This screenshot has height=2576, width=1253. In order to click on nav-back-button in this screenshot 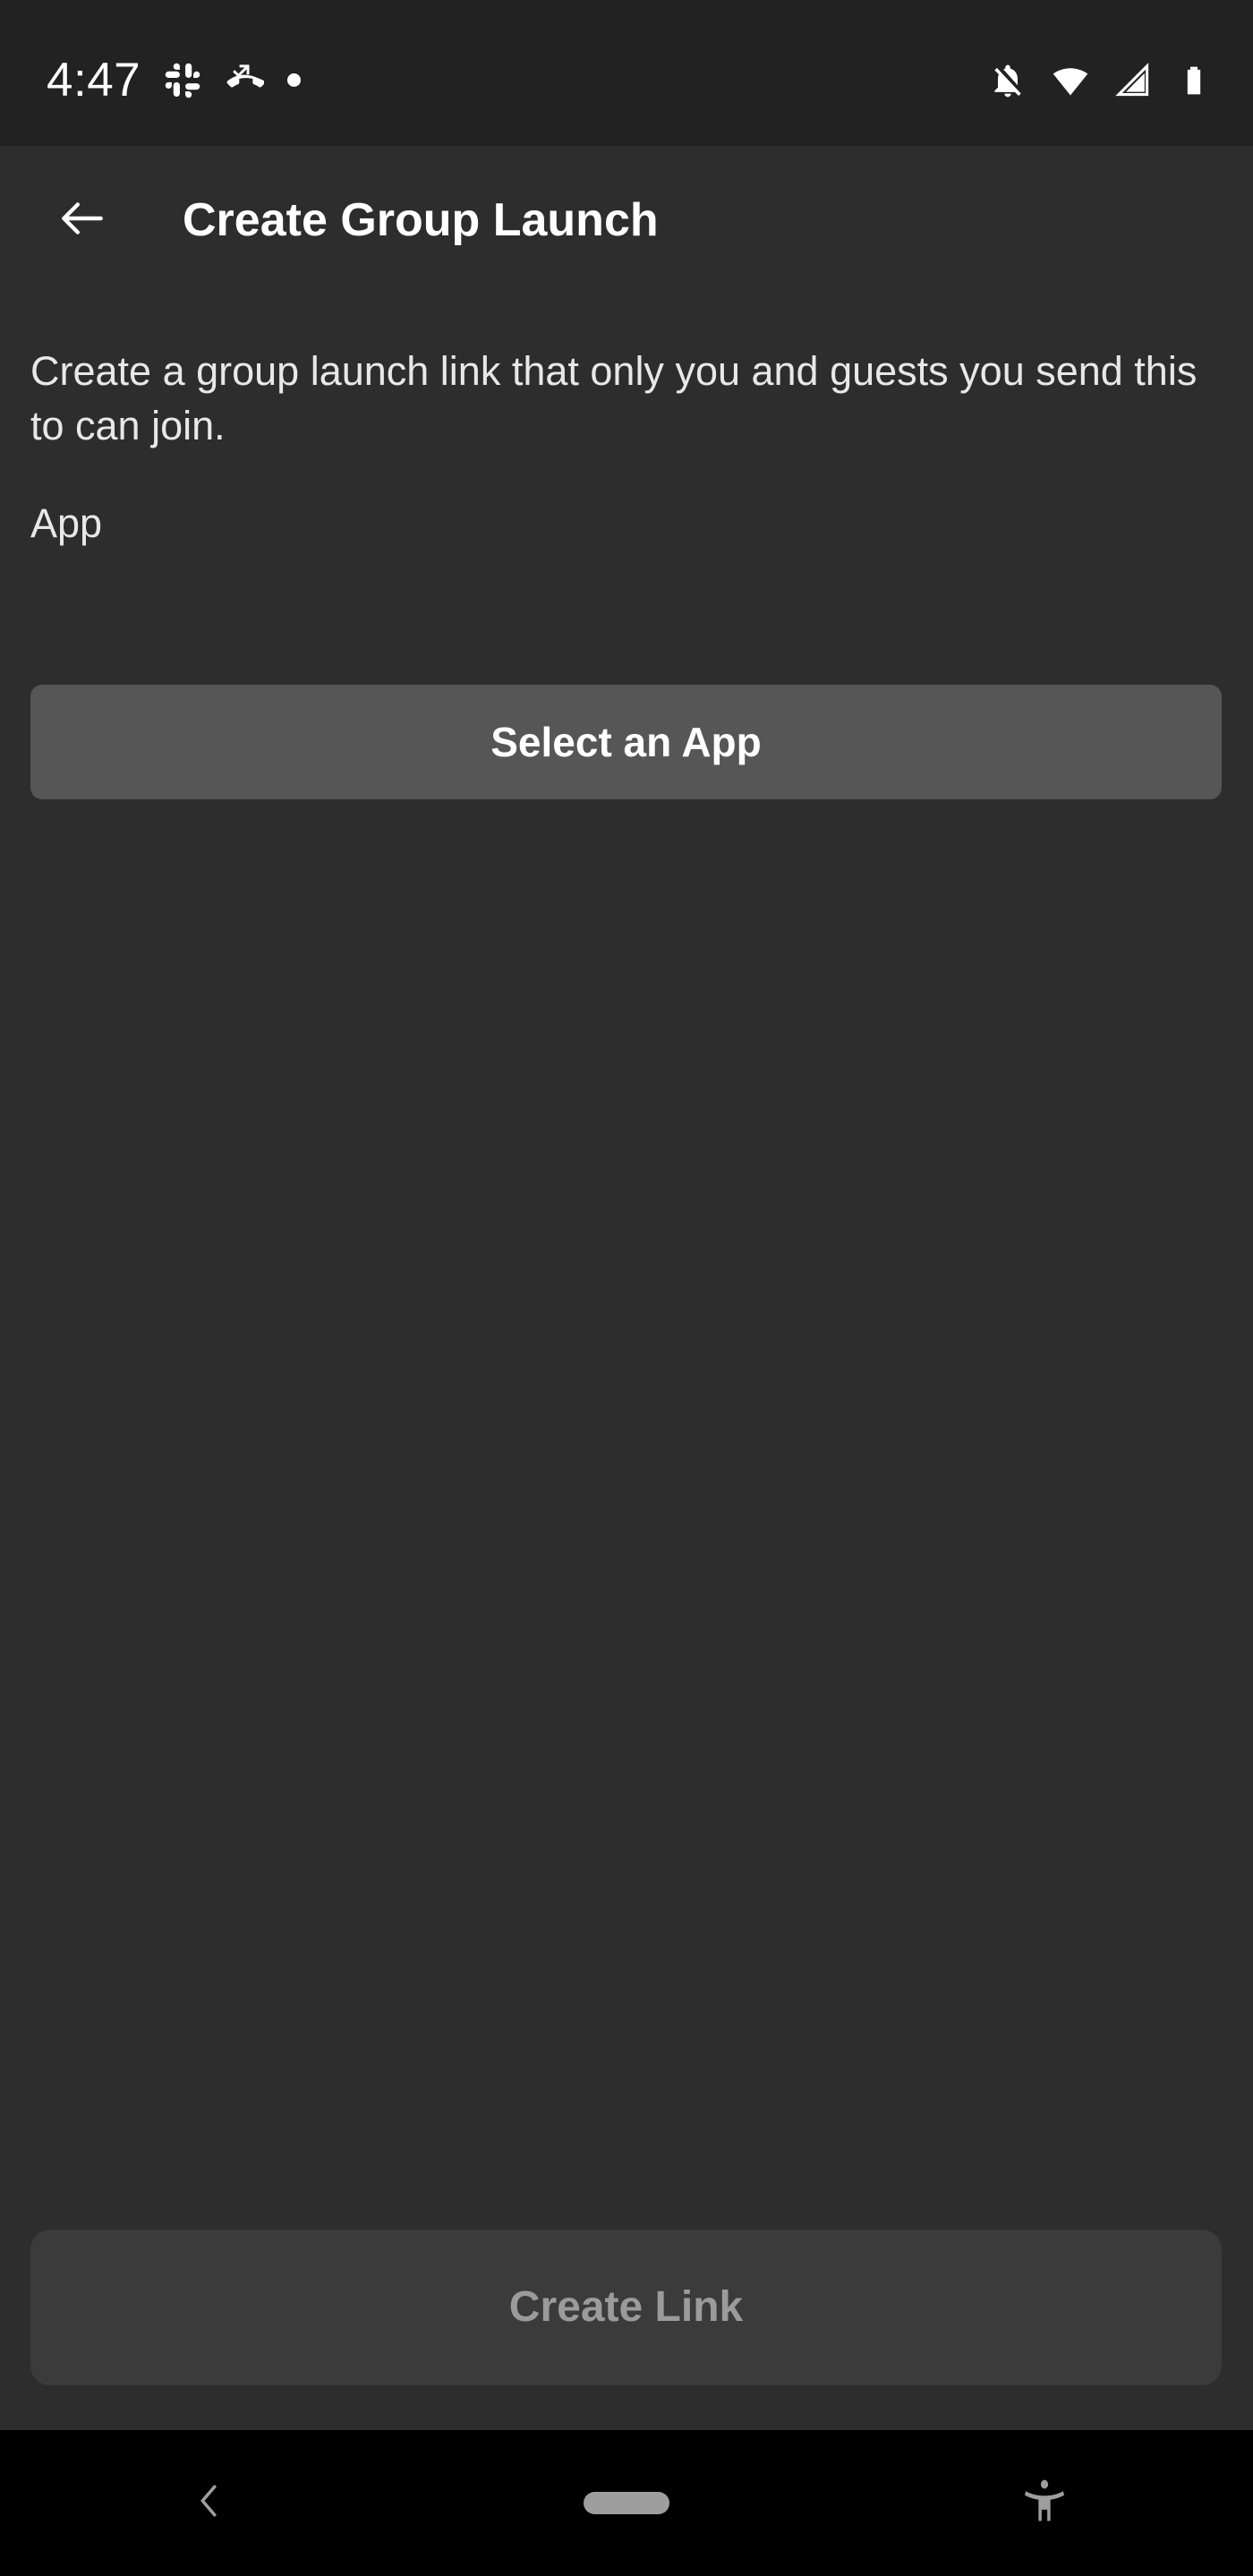, I will do `click(208, 2503)`.